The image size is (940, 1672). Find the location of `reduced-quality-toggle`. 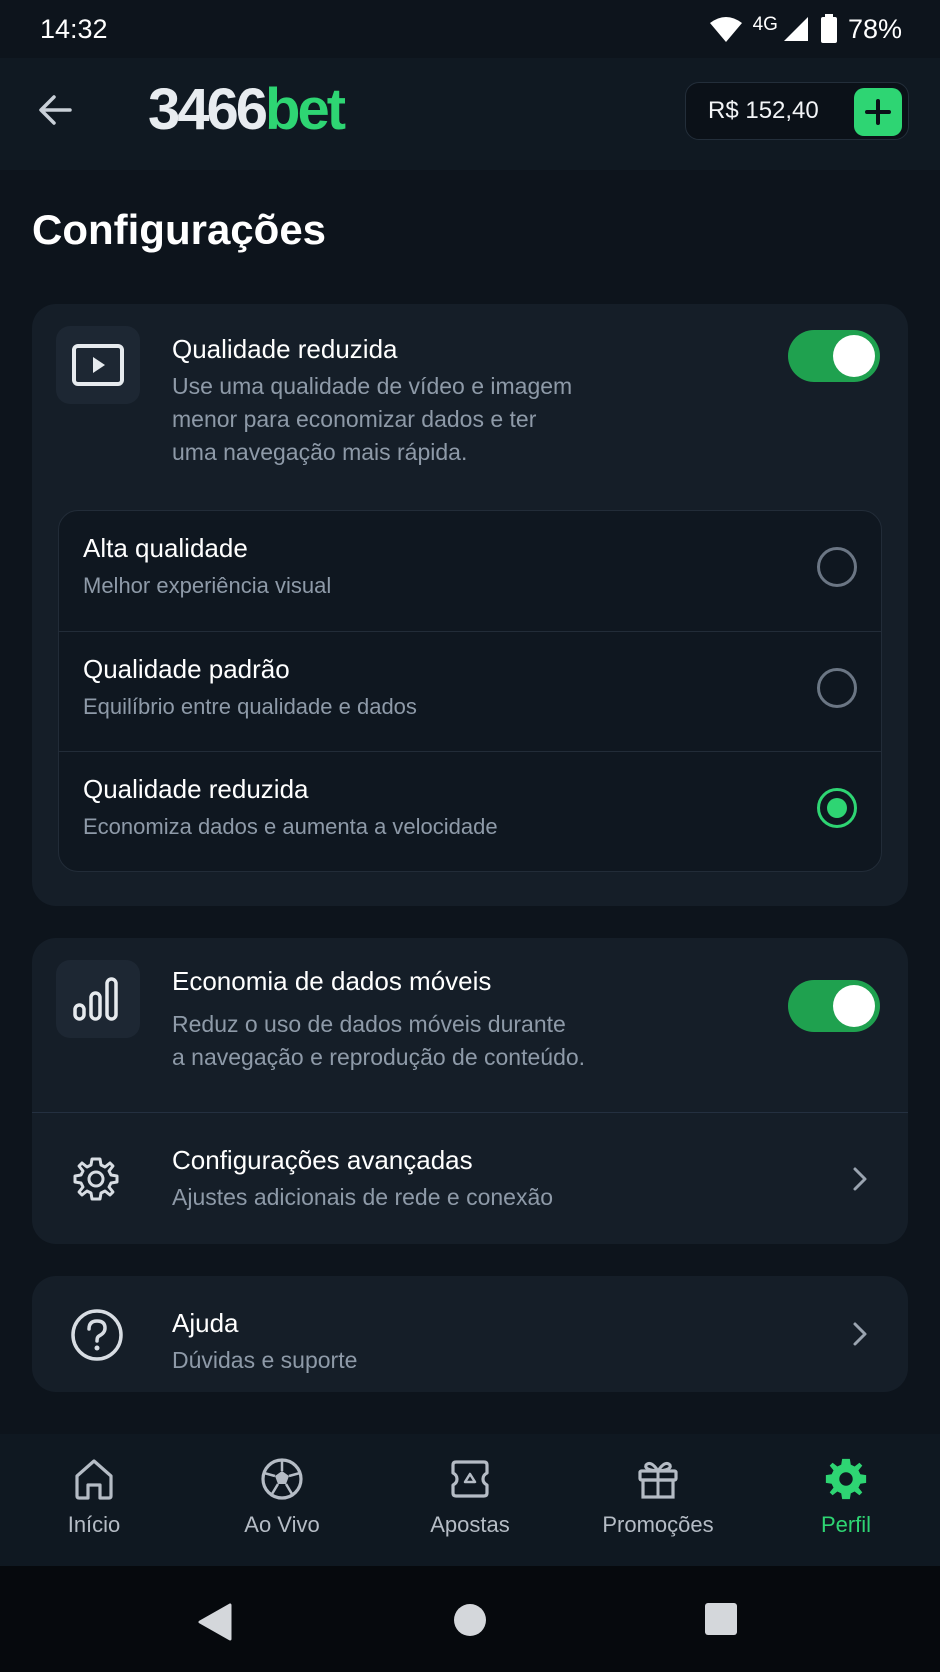

reduced-quality-toggle is located at coordinates (834, 356).